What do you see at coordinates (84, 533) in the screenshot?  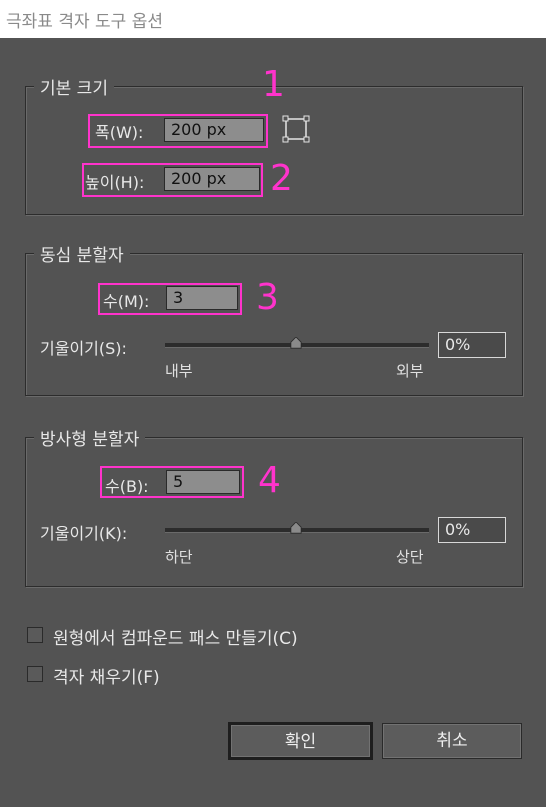 I see `radial-skew-label: 기울이기(K):` at bounding box center [84, 533].